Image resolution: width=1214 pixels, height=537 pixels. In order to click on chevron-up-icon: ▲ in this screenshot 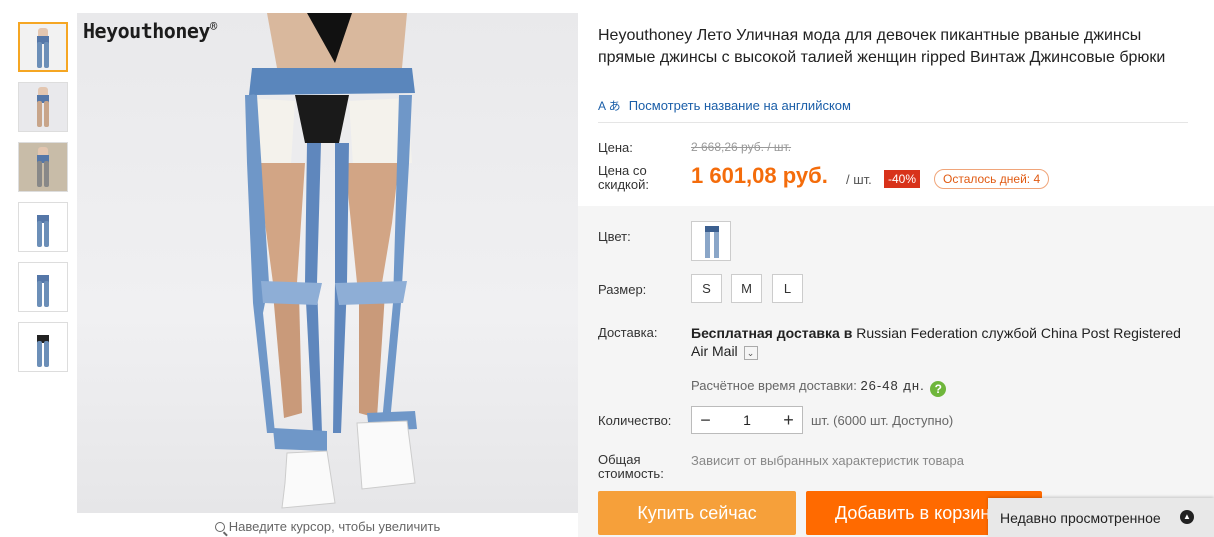, I will do `click(1187, 517)`.